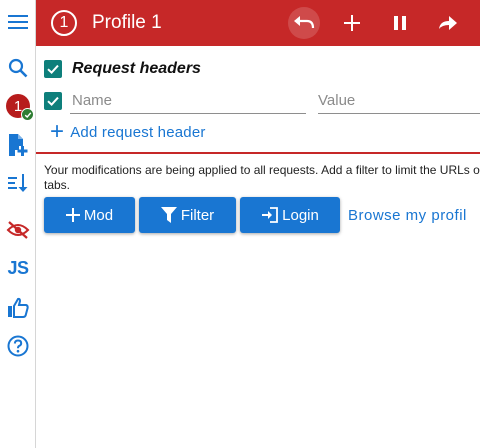  I want to click on js-icon: JS, so click(18, 267).